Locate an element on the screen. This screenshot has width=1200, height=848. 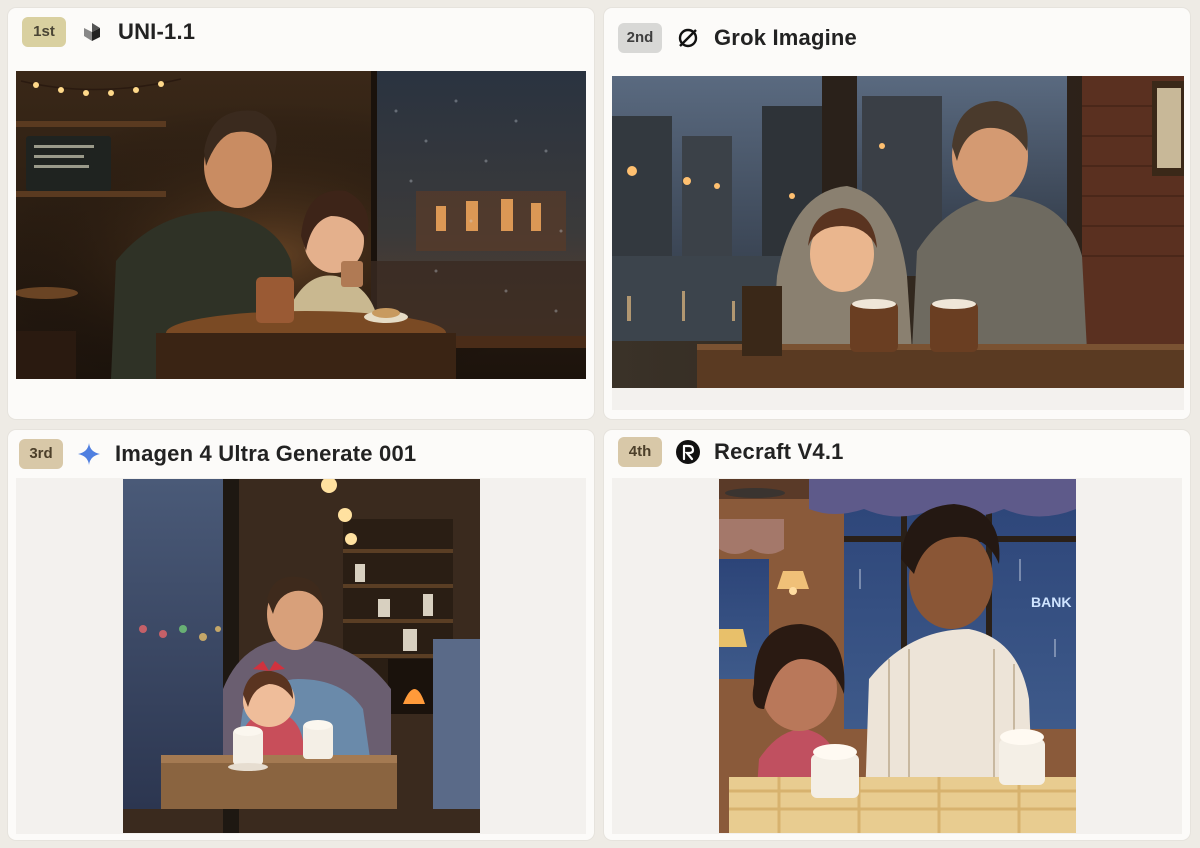
recraft-r-icon is located at coordinates (688, 452).